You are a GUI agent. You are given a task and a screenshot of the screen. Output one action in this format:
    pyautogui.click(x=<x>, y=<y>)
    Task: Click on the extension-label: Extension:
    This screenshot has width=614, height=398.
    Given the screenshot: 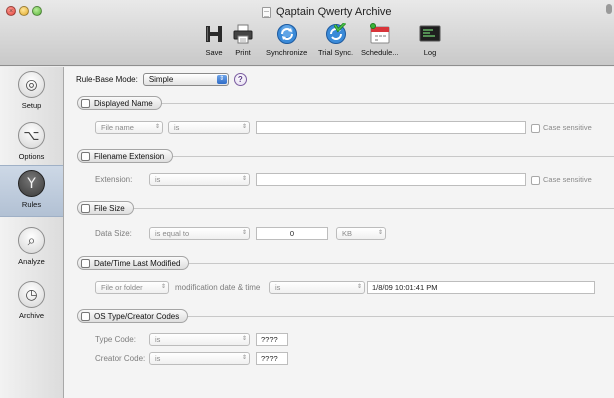 What is the action you would take?
    pyautogui.click(x=114, y=179)
    